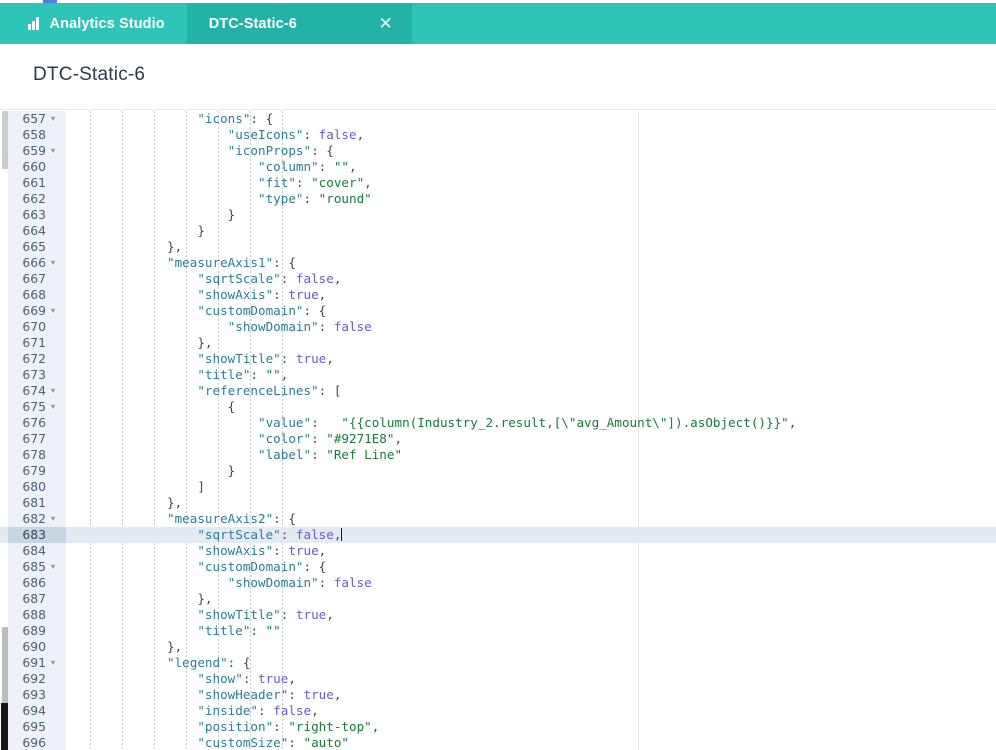  I want to click on line-number: 688, so click(37, 615).